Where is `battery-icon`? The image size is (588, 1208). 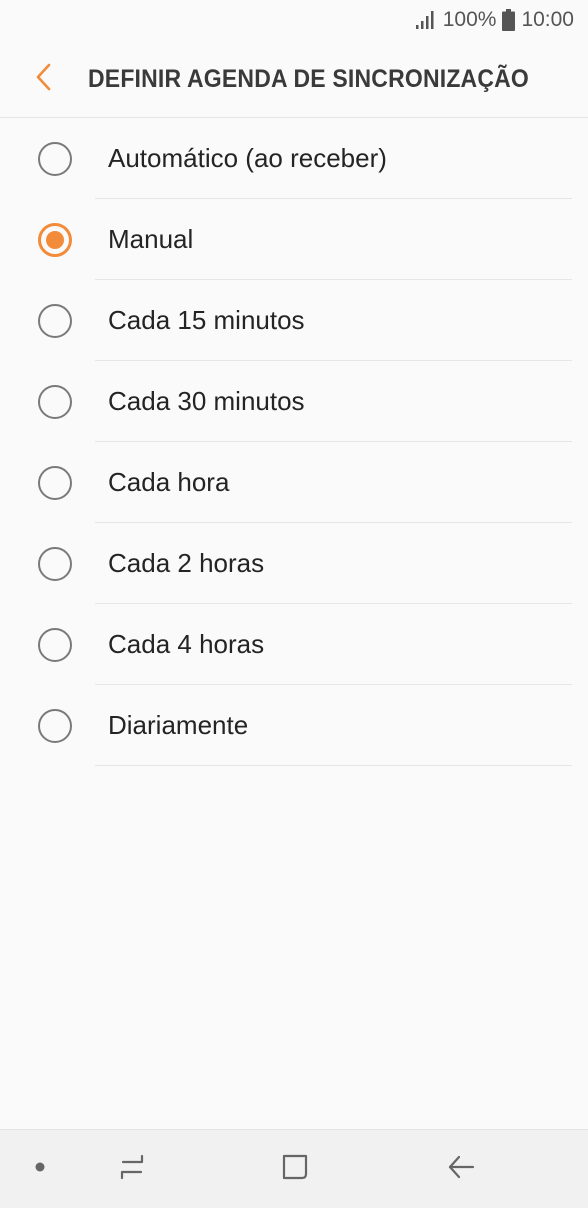 battery-icon is located at coordinates (509, 20).